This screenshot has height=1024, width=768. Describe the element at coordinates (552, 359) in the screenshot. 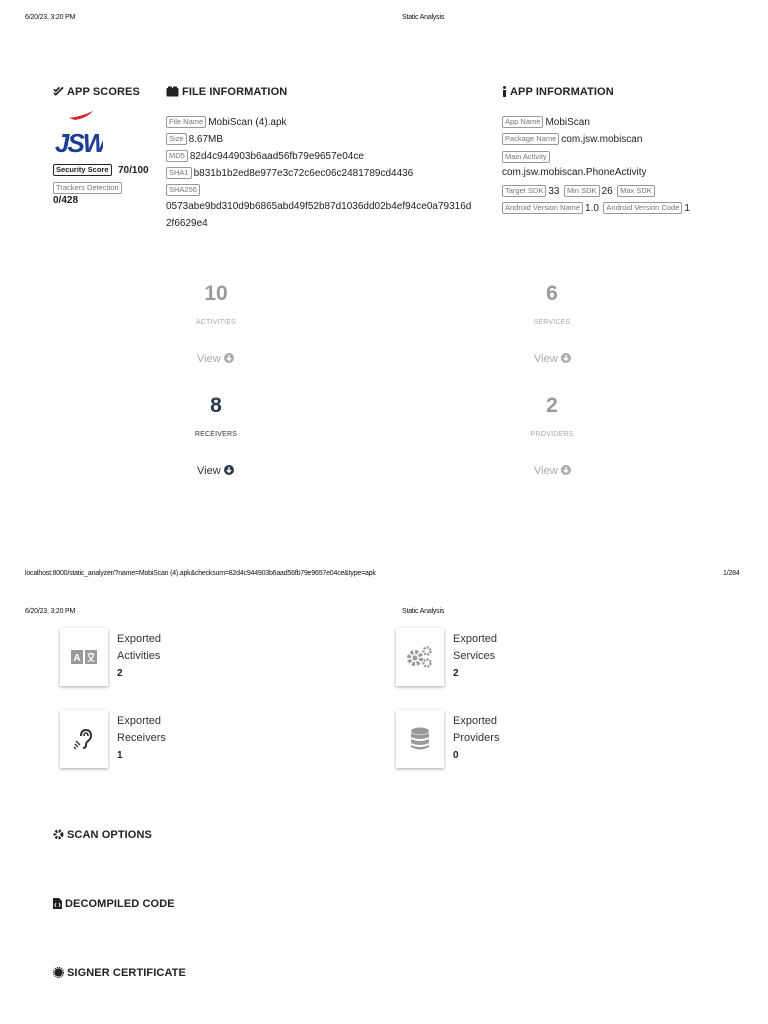

I see `view-services-link: View` at that location.